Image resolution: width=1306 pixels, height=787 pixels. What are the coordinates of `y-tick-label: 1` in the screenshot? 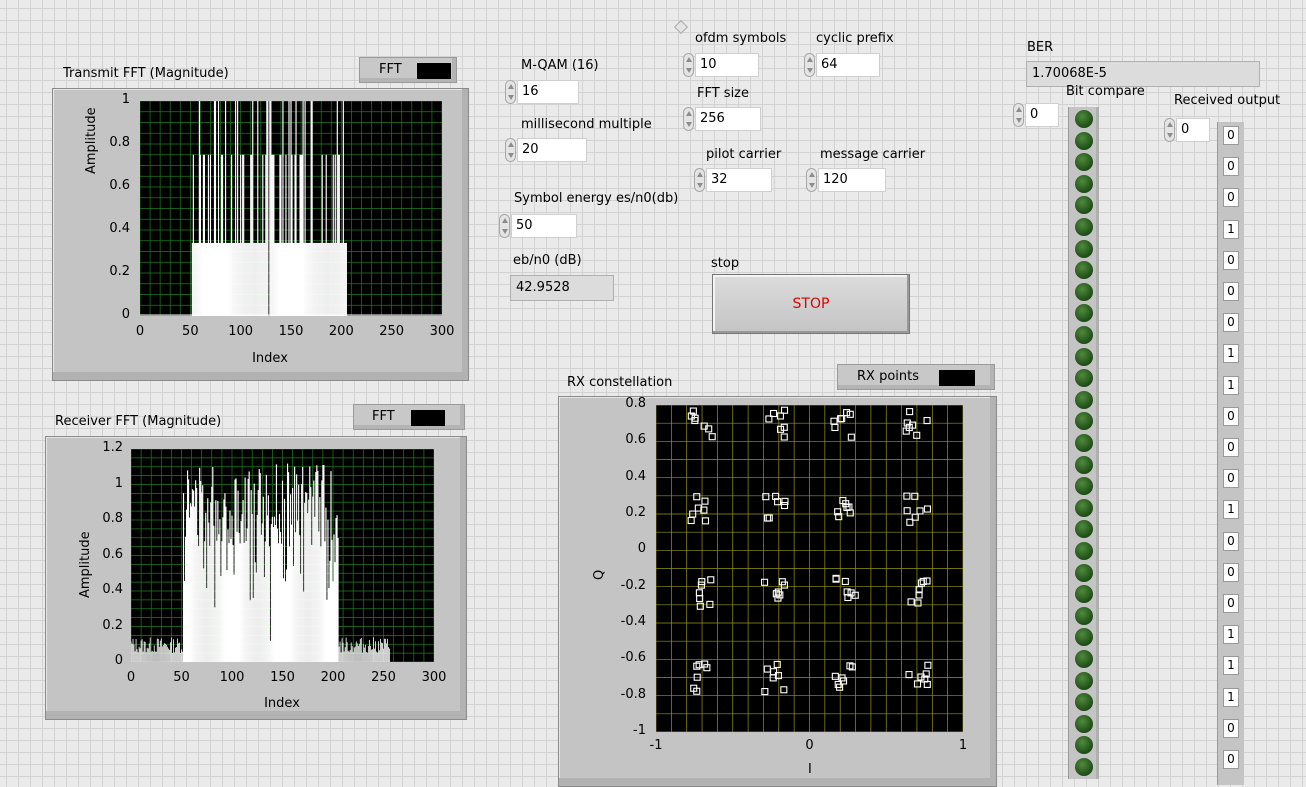 It's located at (118, 483).